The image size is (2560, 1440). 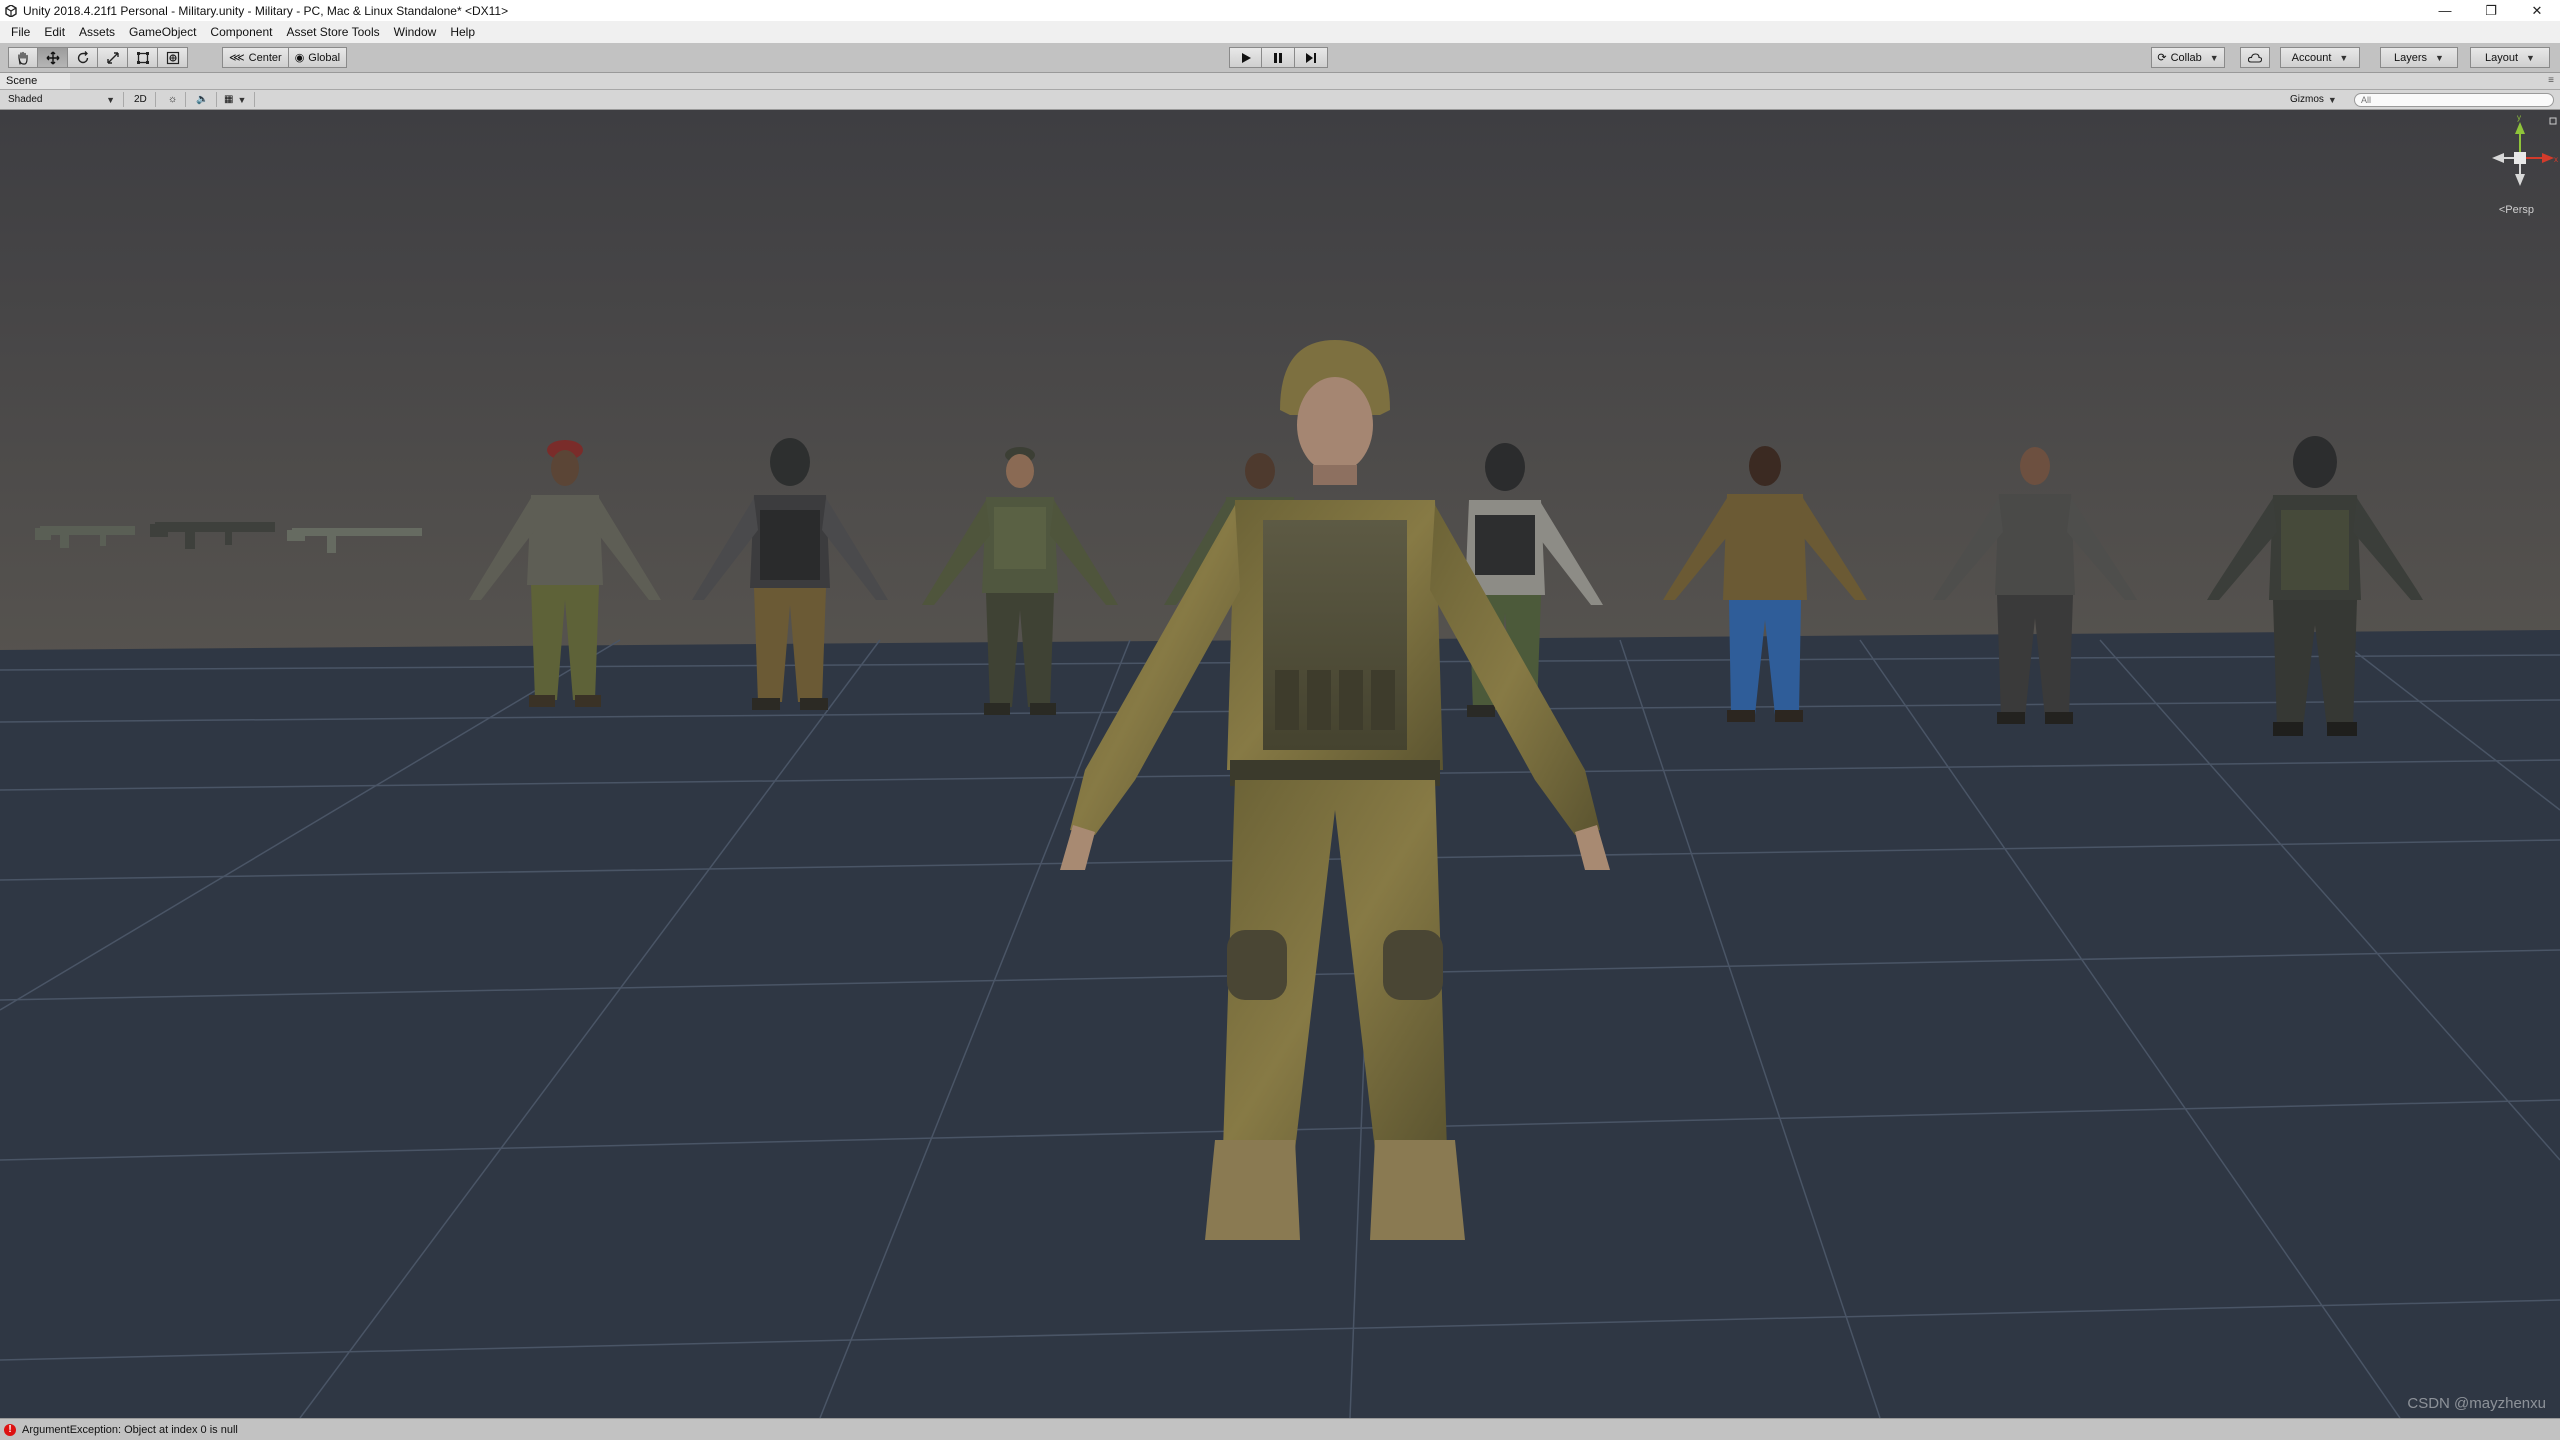 I want to click on collab-icon: ⟳, so click(x=2162, y=58).